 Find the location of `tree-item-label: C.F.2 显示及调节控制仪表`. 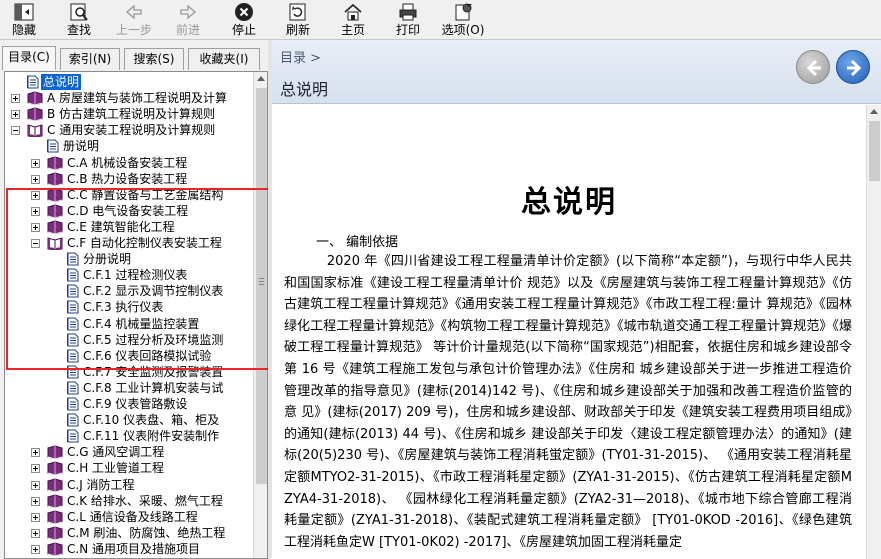

tree-item-label: C.F.2 显示及调节控制仪表 is located at coordinates (153, 291).